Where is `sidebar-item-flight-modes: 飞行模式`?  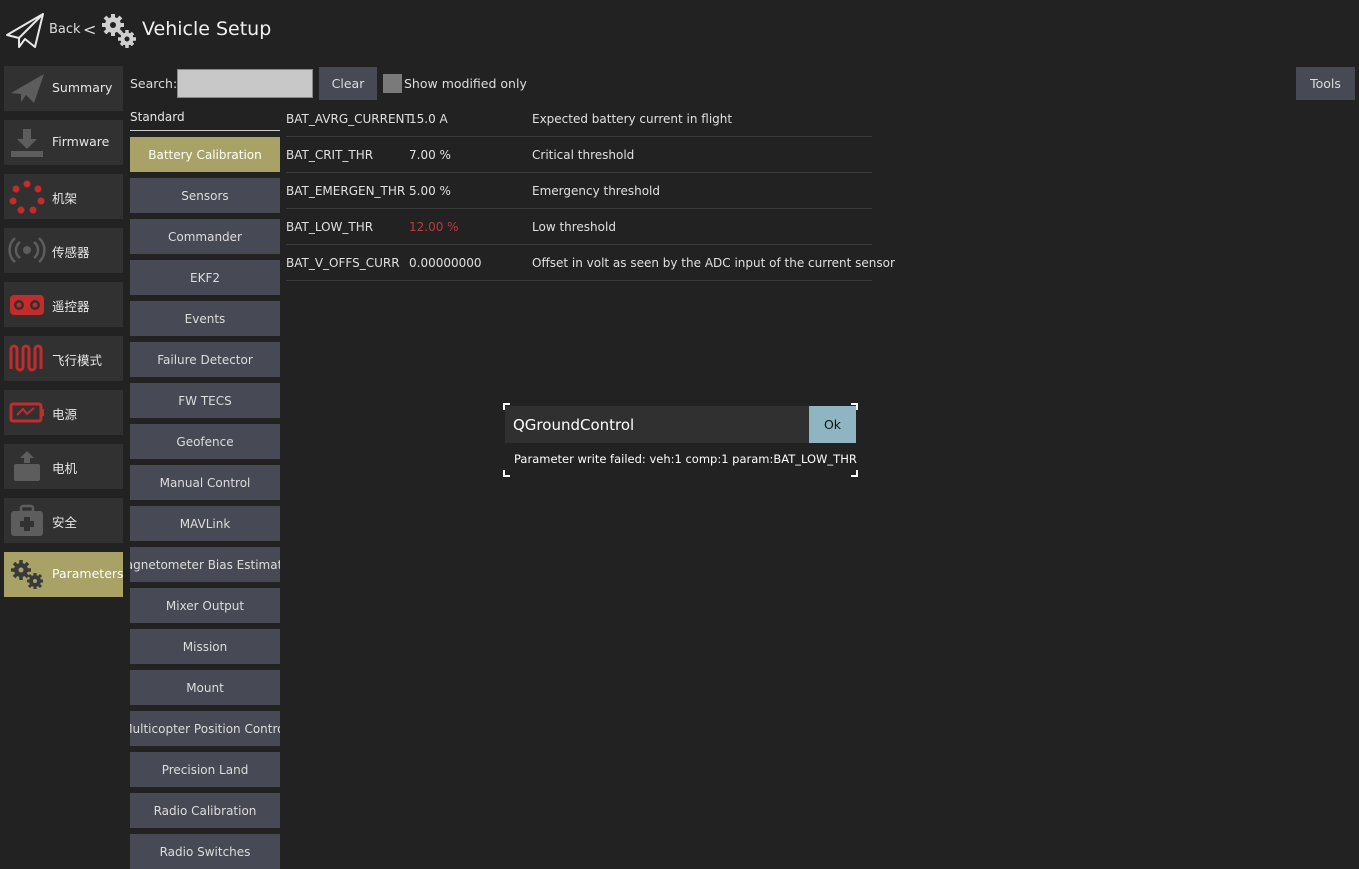
sidebar-item-flight-modes: 飞行模式 is located at coordinates (63, 358).